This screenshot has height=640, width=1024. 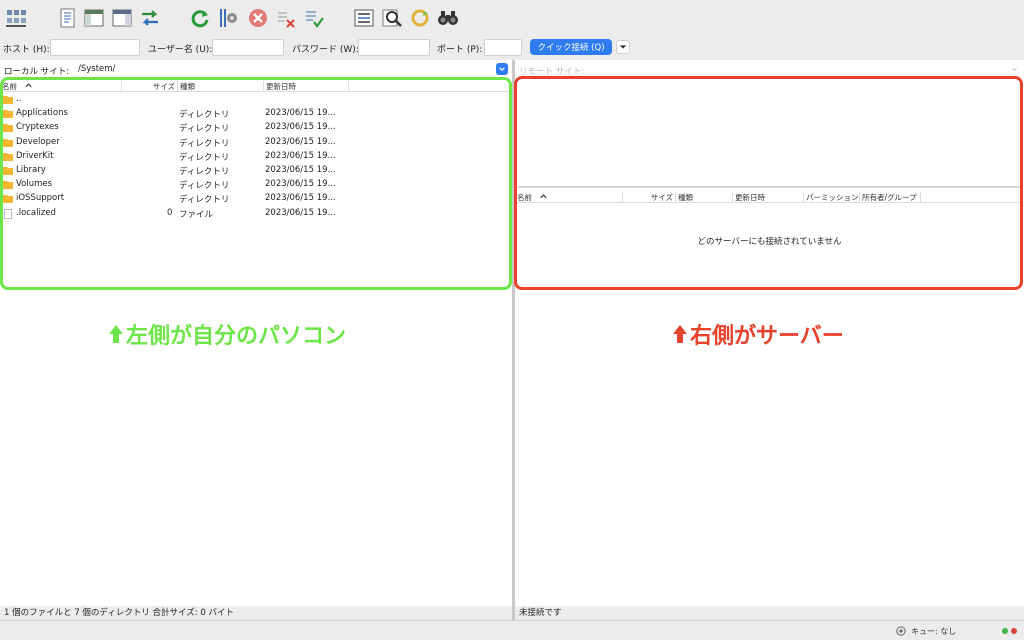 What do you see at coordinates (256, 613) in the screenshot?
I see `local-status-bar: 1 個のファイルと 7 個のディレクトリ 合計サイズ: 0 バイト` at bounding box center [256, 613].